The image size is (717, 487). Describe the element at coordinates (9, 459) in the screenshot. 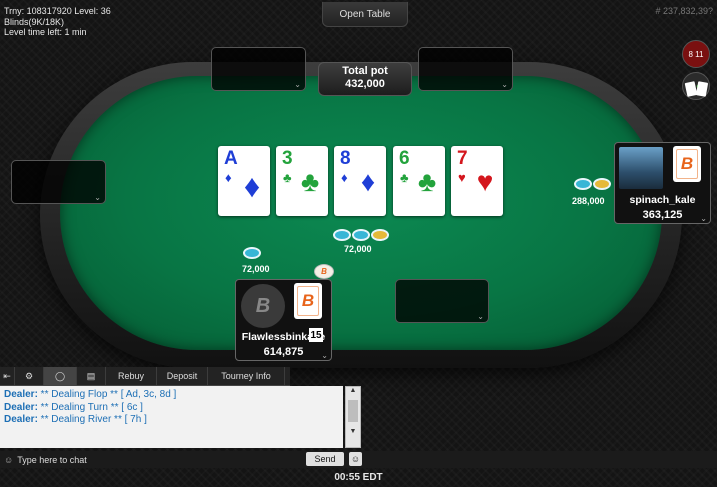

I see `smiley-icon: ☺` at that location.